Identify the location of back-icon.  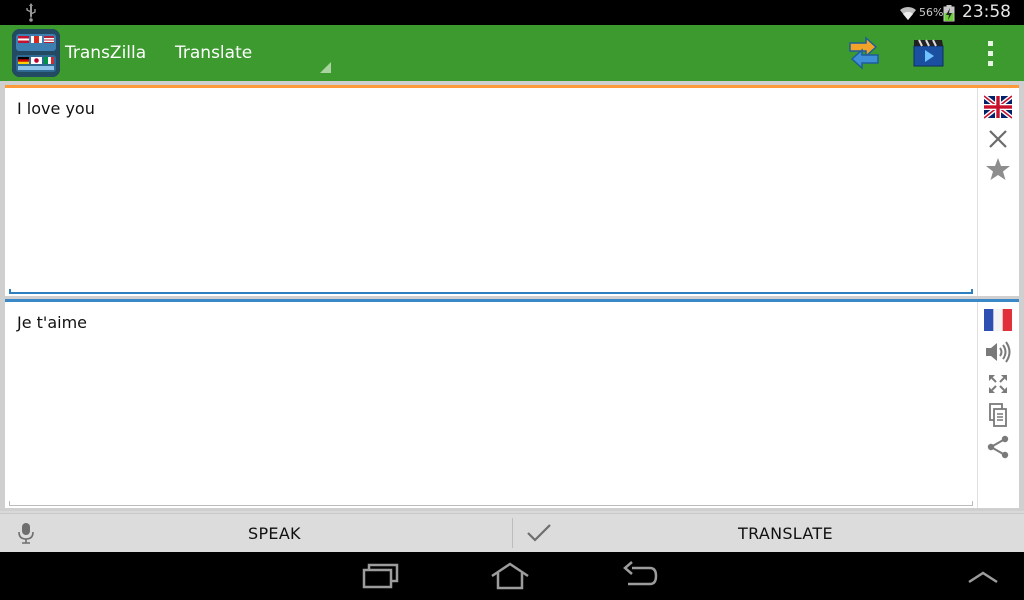
(640, 576).